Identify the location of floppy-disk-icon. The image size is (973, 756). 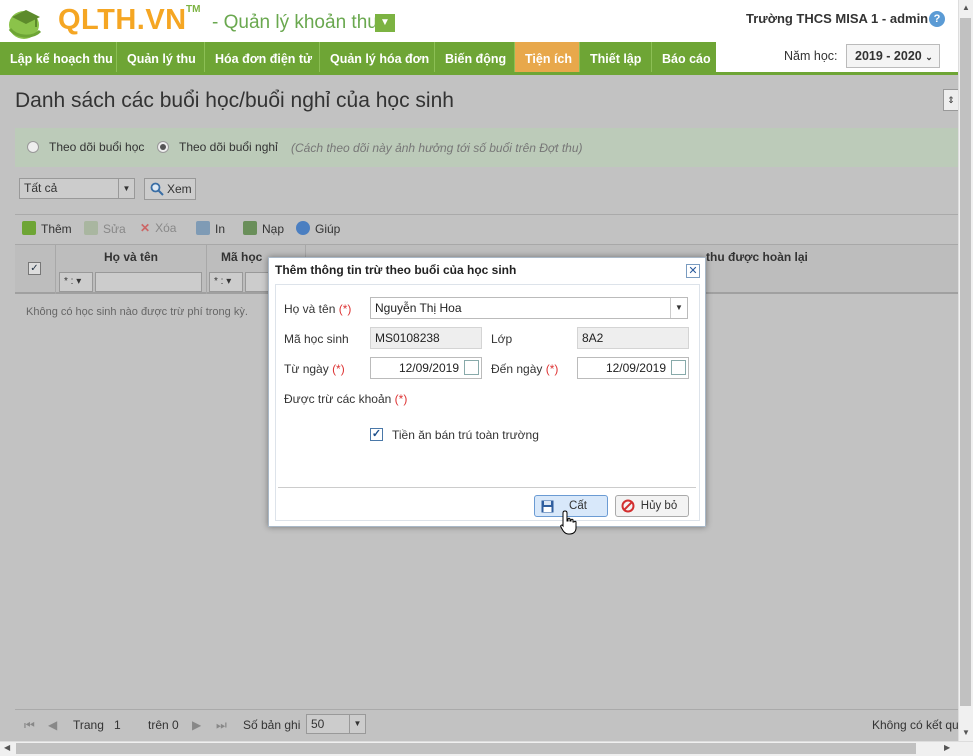
(547, 506).